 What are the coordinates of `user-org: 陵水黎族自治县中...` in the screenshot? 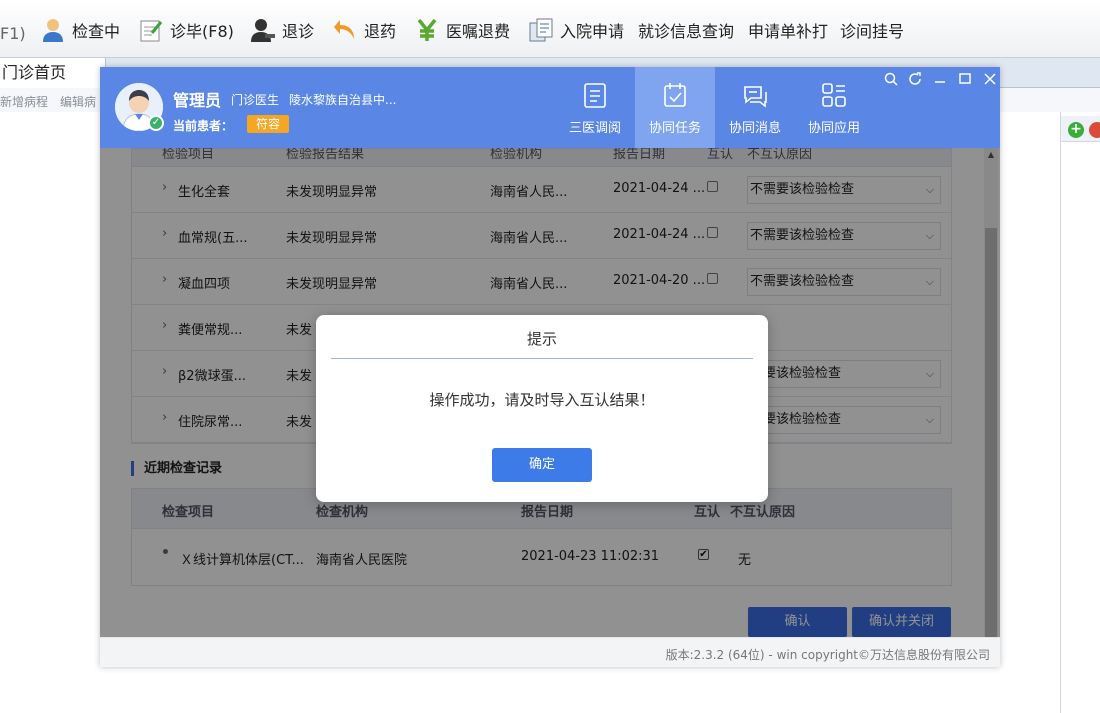 It's located at (343, 100).